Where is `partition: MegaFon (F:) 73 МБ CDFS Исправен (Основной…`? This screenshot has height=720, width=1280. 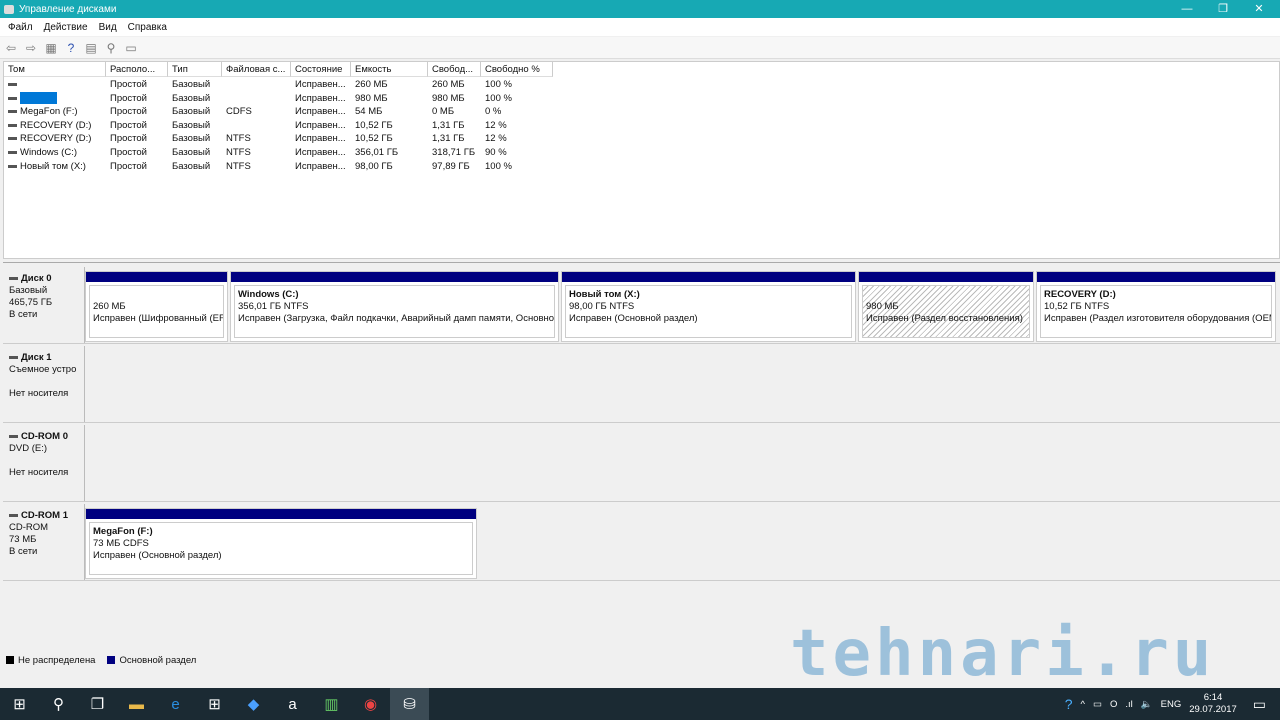
partition: MegaFon (F:) 73 МБ CDFS Исправен (Основной… is located at coordinates (281, 543).